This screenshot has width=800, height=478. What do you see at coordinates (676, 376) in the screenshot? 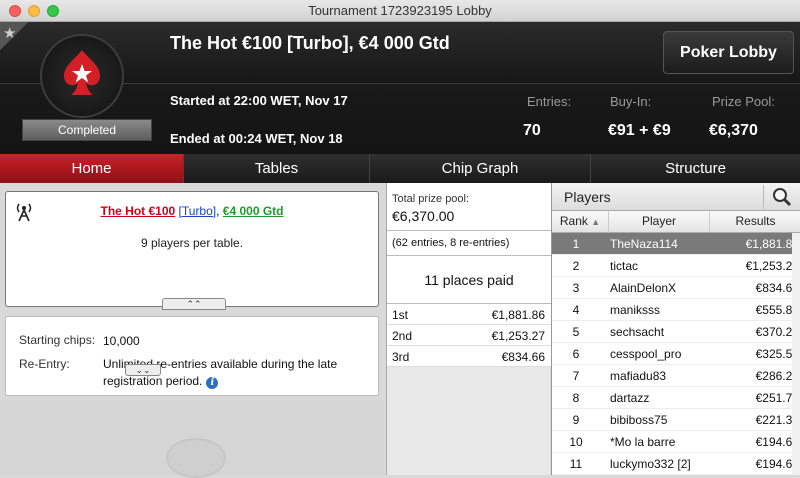
I see `player-row: 7 mafiadu83 €286.26` at bounding box center [676, 376].